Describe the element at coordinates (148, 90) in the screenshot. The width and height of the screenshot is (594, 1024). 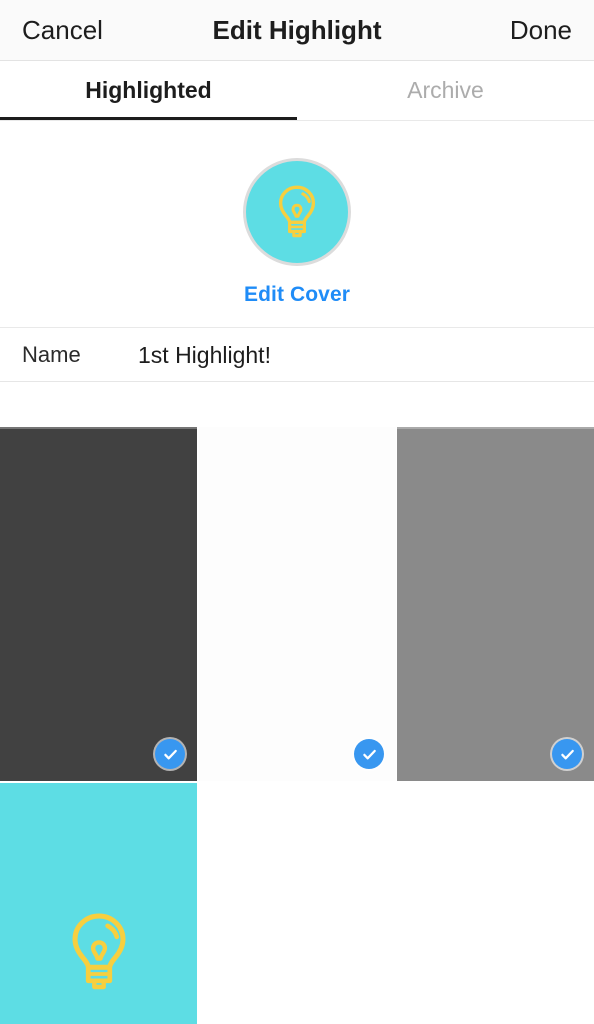
I see `tab-highlighted: Highlighted` at that location.